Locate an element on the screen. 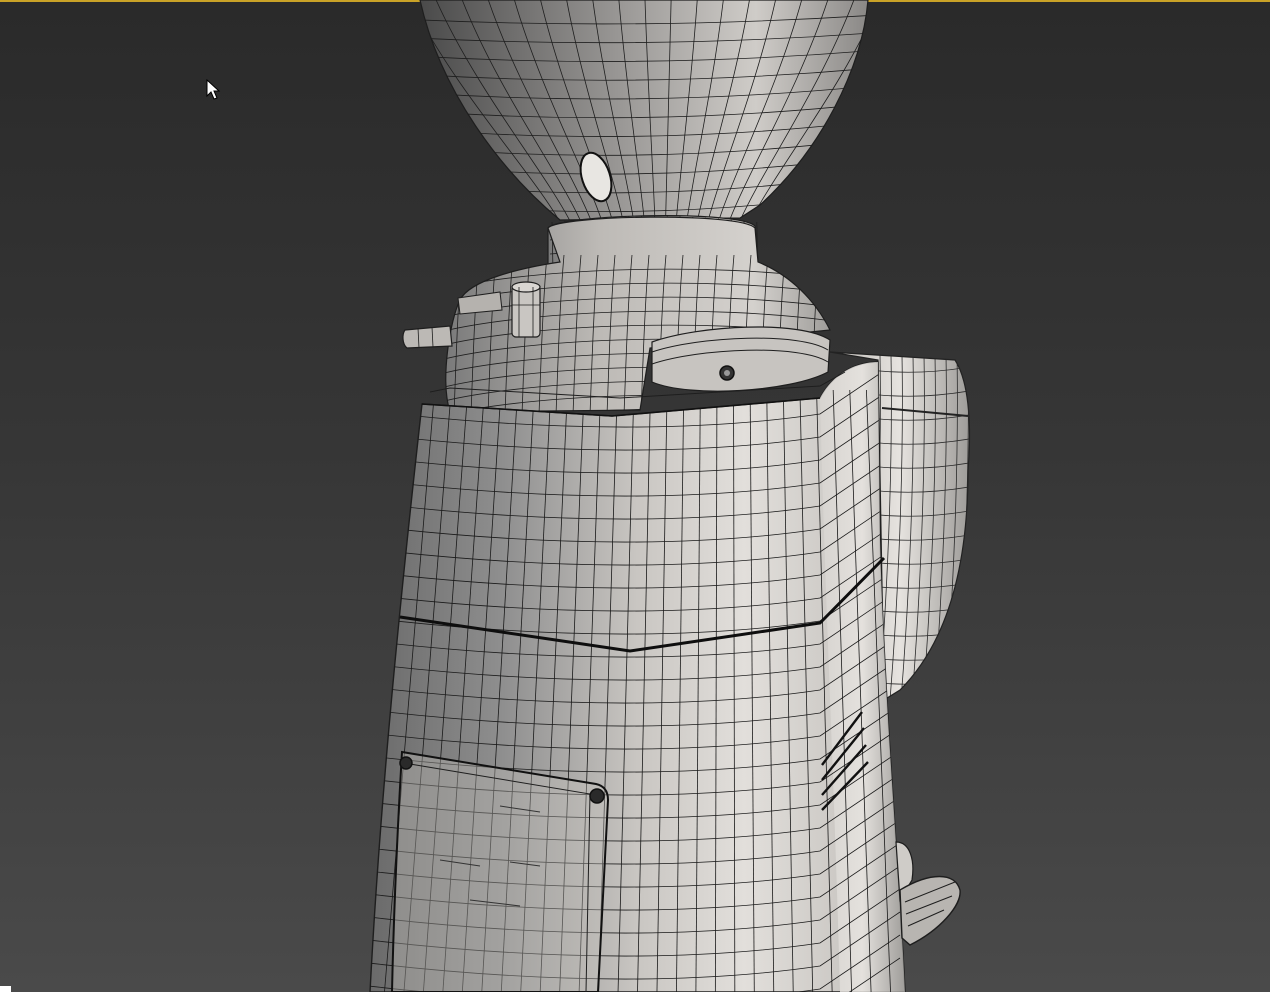 This screenshot has height=992, width=1270. hopper is located at coordinates (640, 115).